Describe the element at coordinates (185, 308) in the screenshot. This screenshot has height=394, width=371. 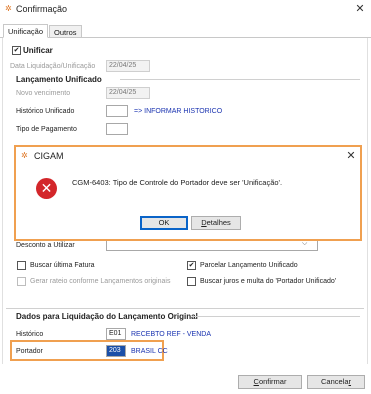
I see `dados-top-line` at that location.